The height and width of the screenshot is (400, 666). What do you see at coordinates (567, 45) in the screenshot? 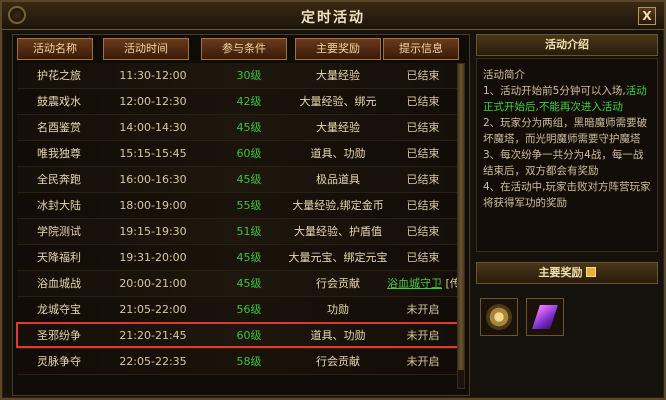
I see `intro-heading: 活动介绍` at bounding box center [567, 45].